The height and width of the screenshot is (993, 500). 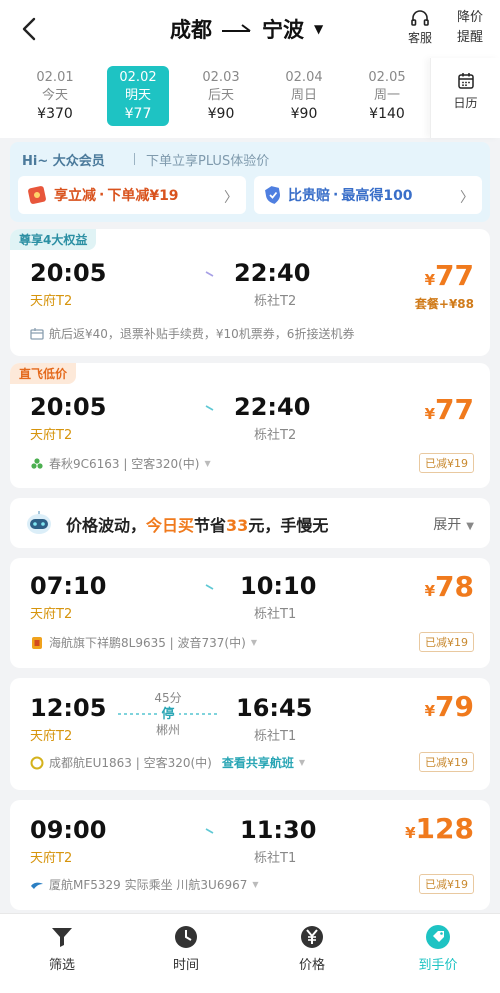 I want to click on day-label: 周一, so click(x=386, y=95).